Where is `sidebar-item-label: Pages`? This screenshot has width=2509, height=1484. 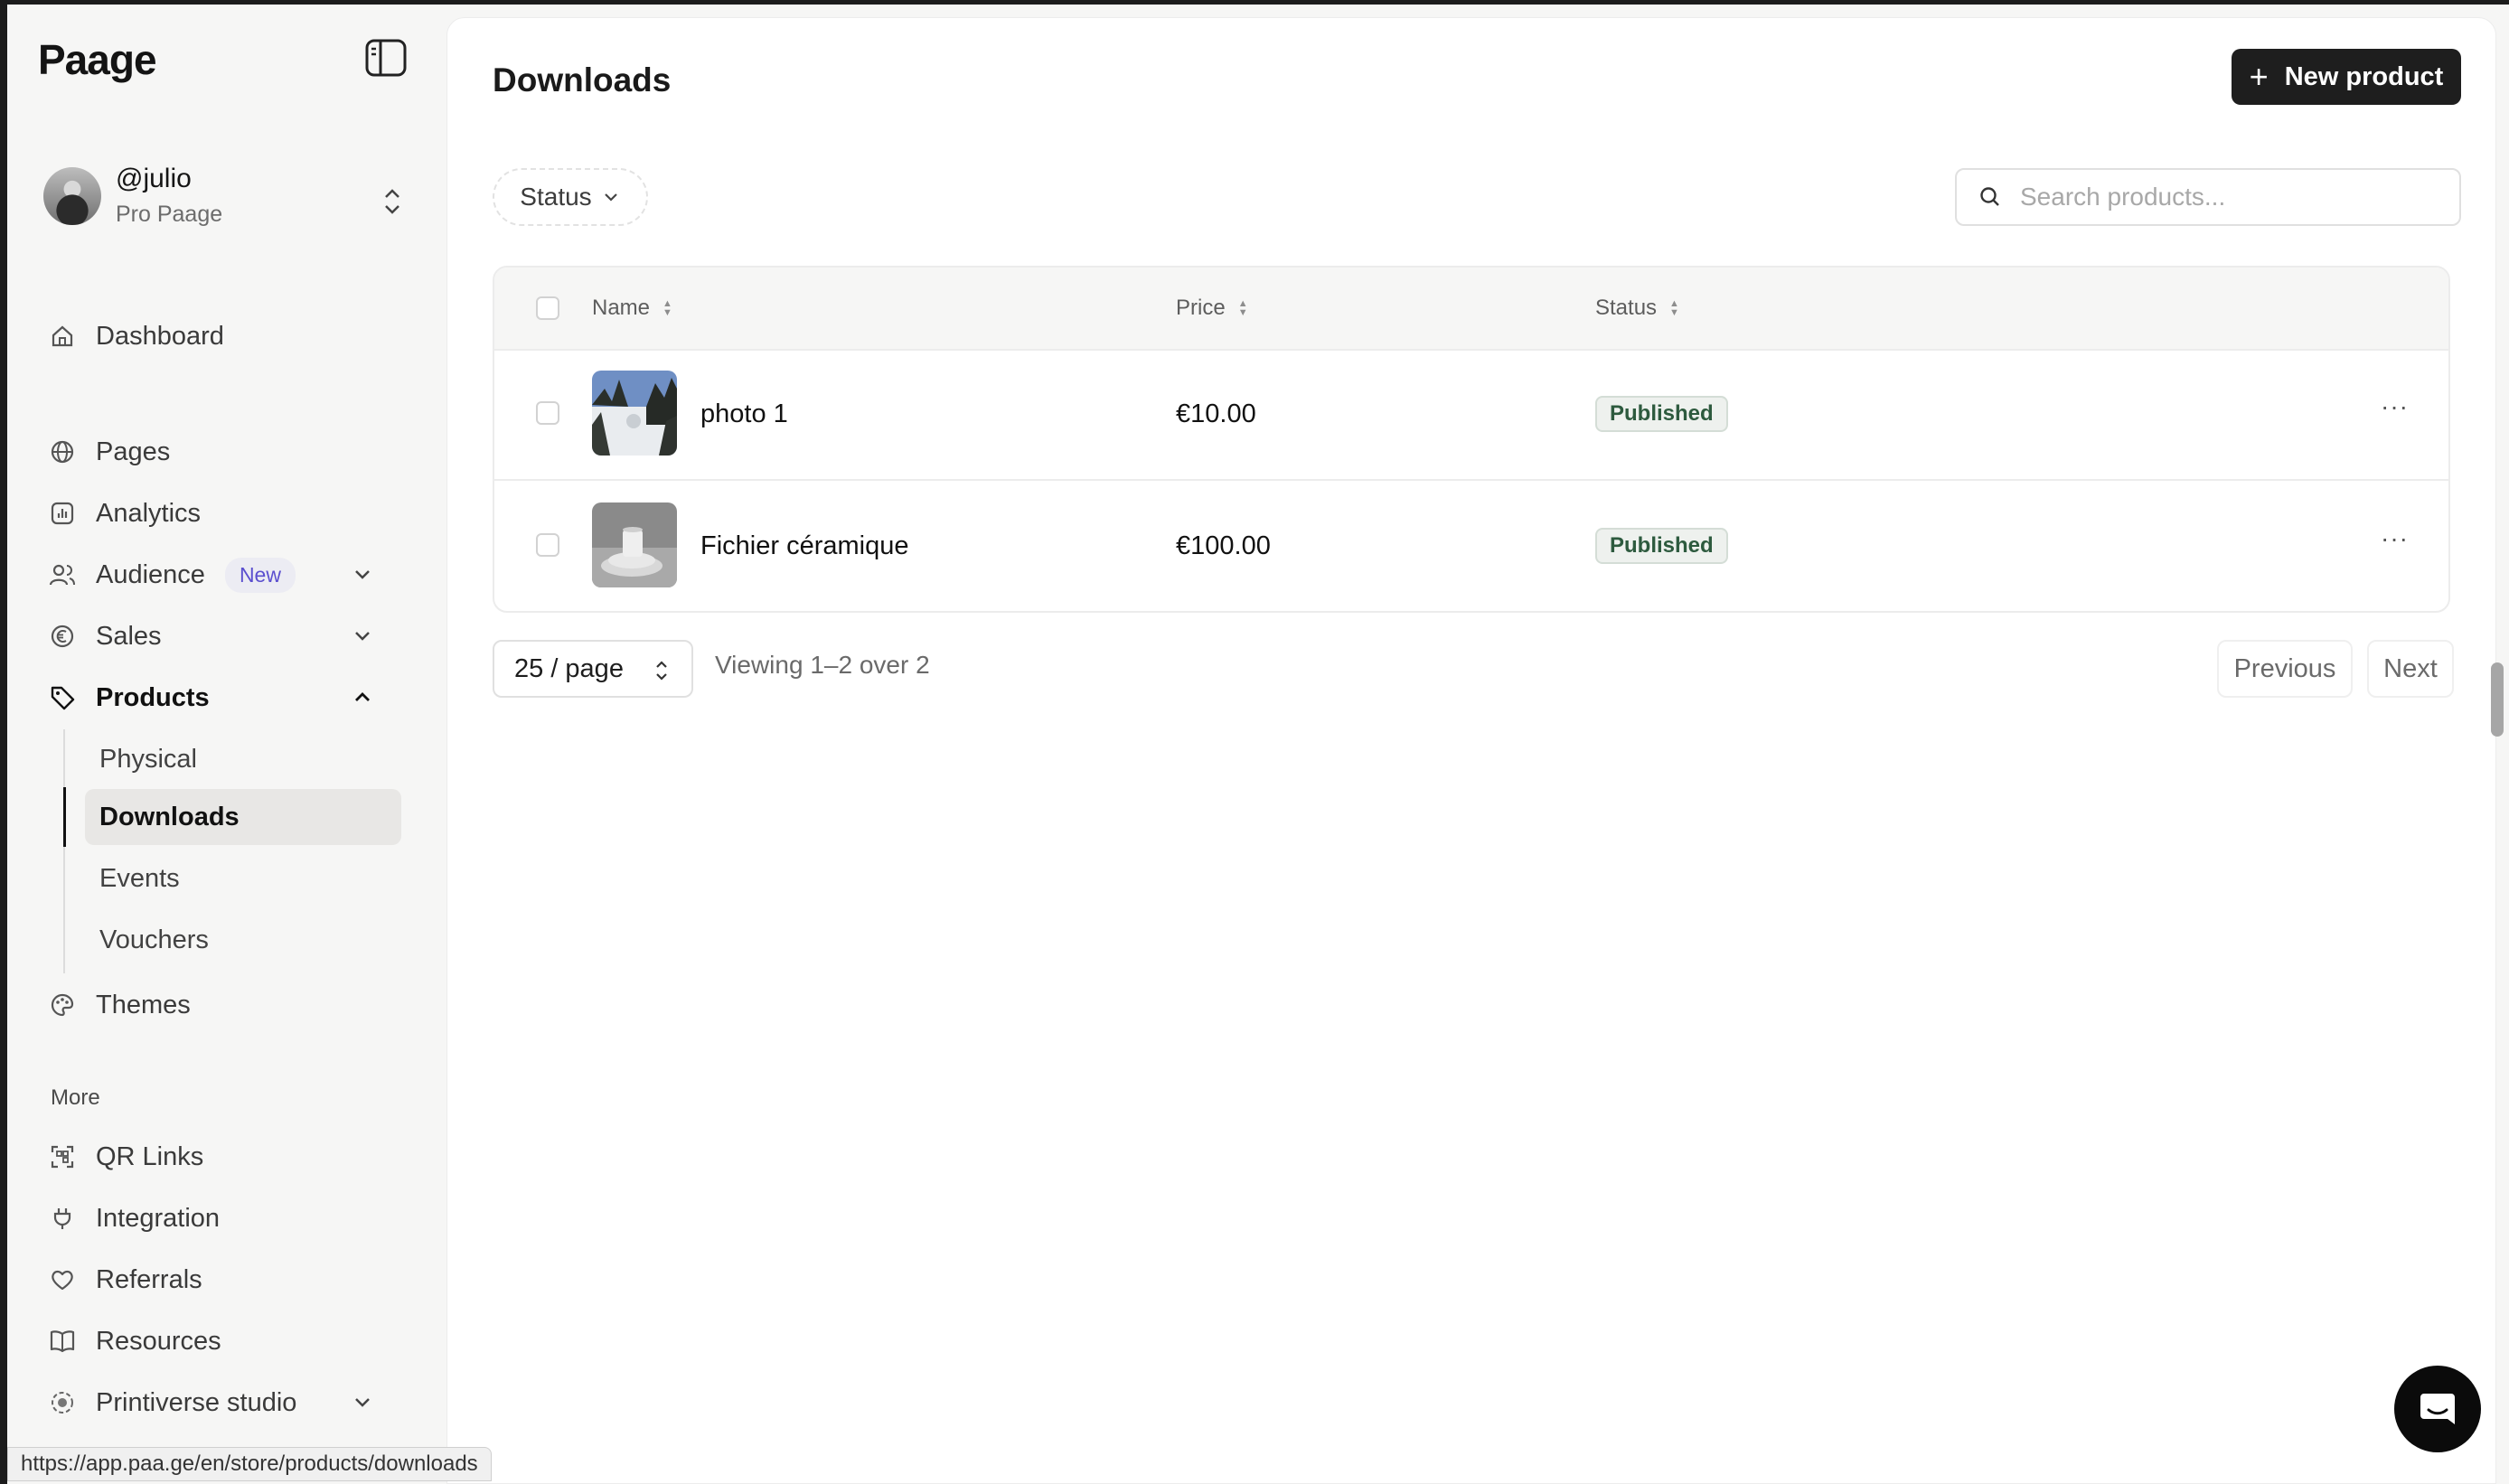
sidebar-item-label: Pages is located at coordinates (133, 451).